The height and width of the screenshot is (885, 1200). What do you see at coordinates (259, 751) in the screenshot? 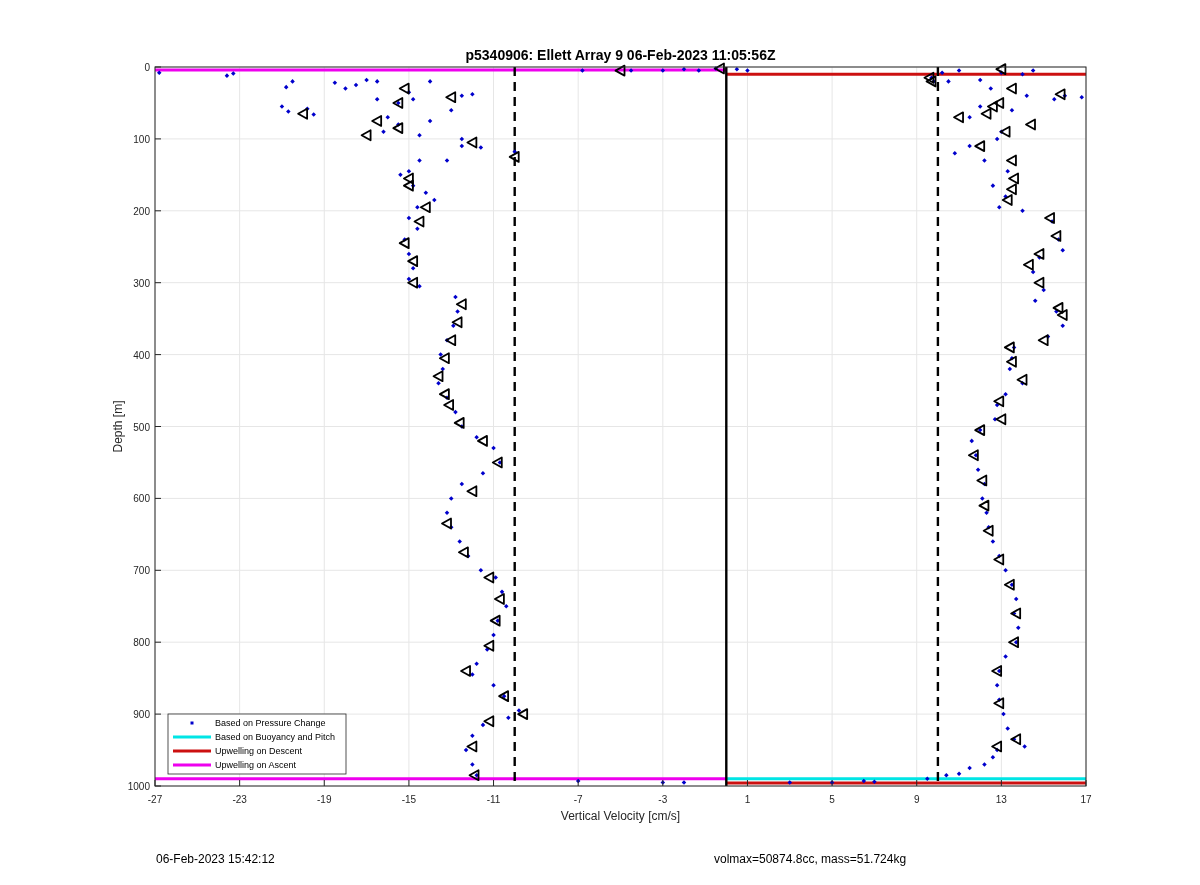
I see `legend-label: Upwelling on Descent` at bounding box center [259, 751].